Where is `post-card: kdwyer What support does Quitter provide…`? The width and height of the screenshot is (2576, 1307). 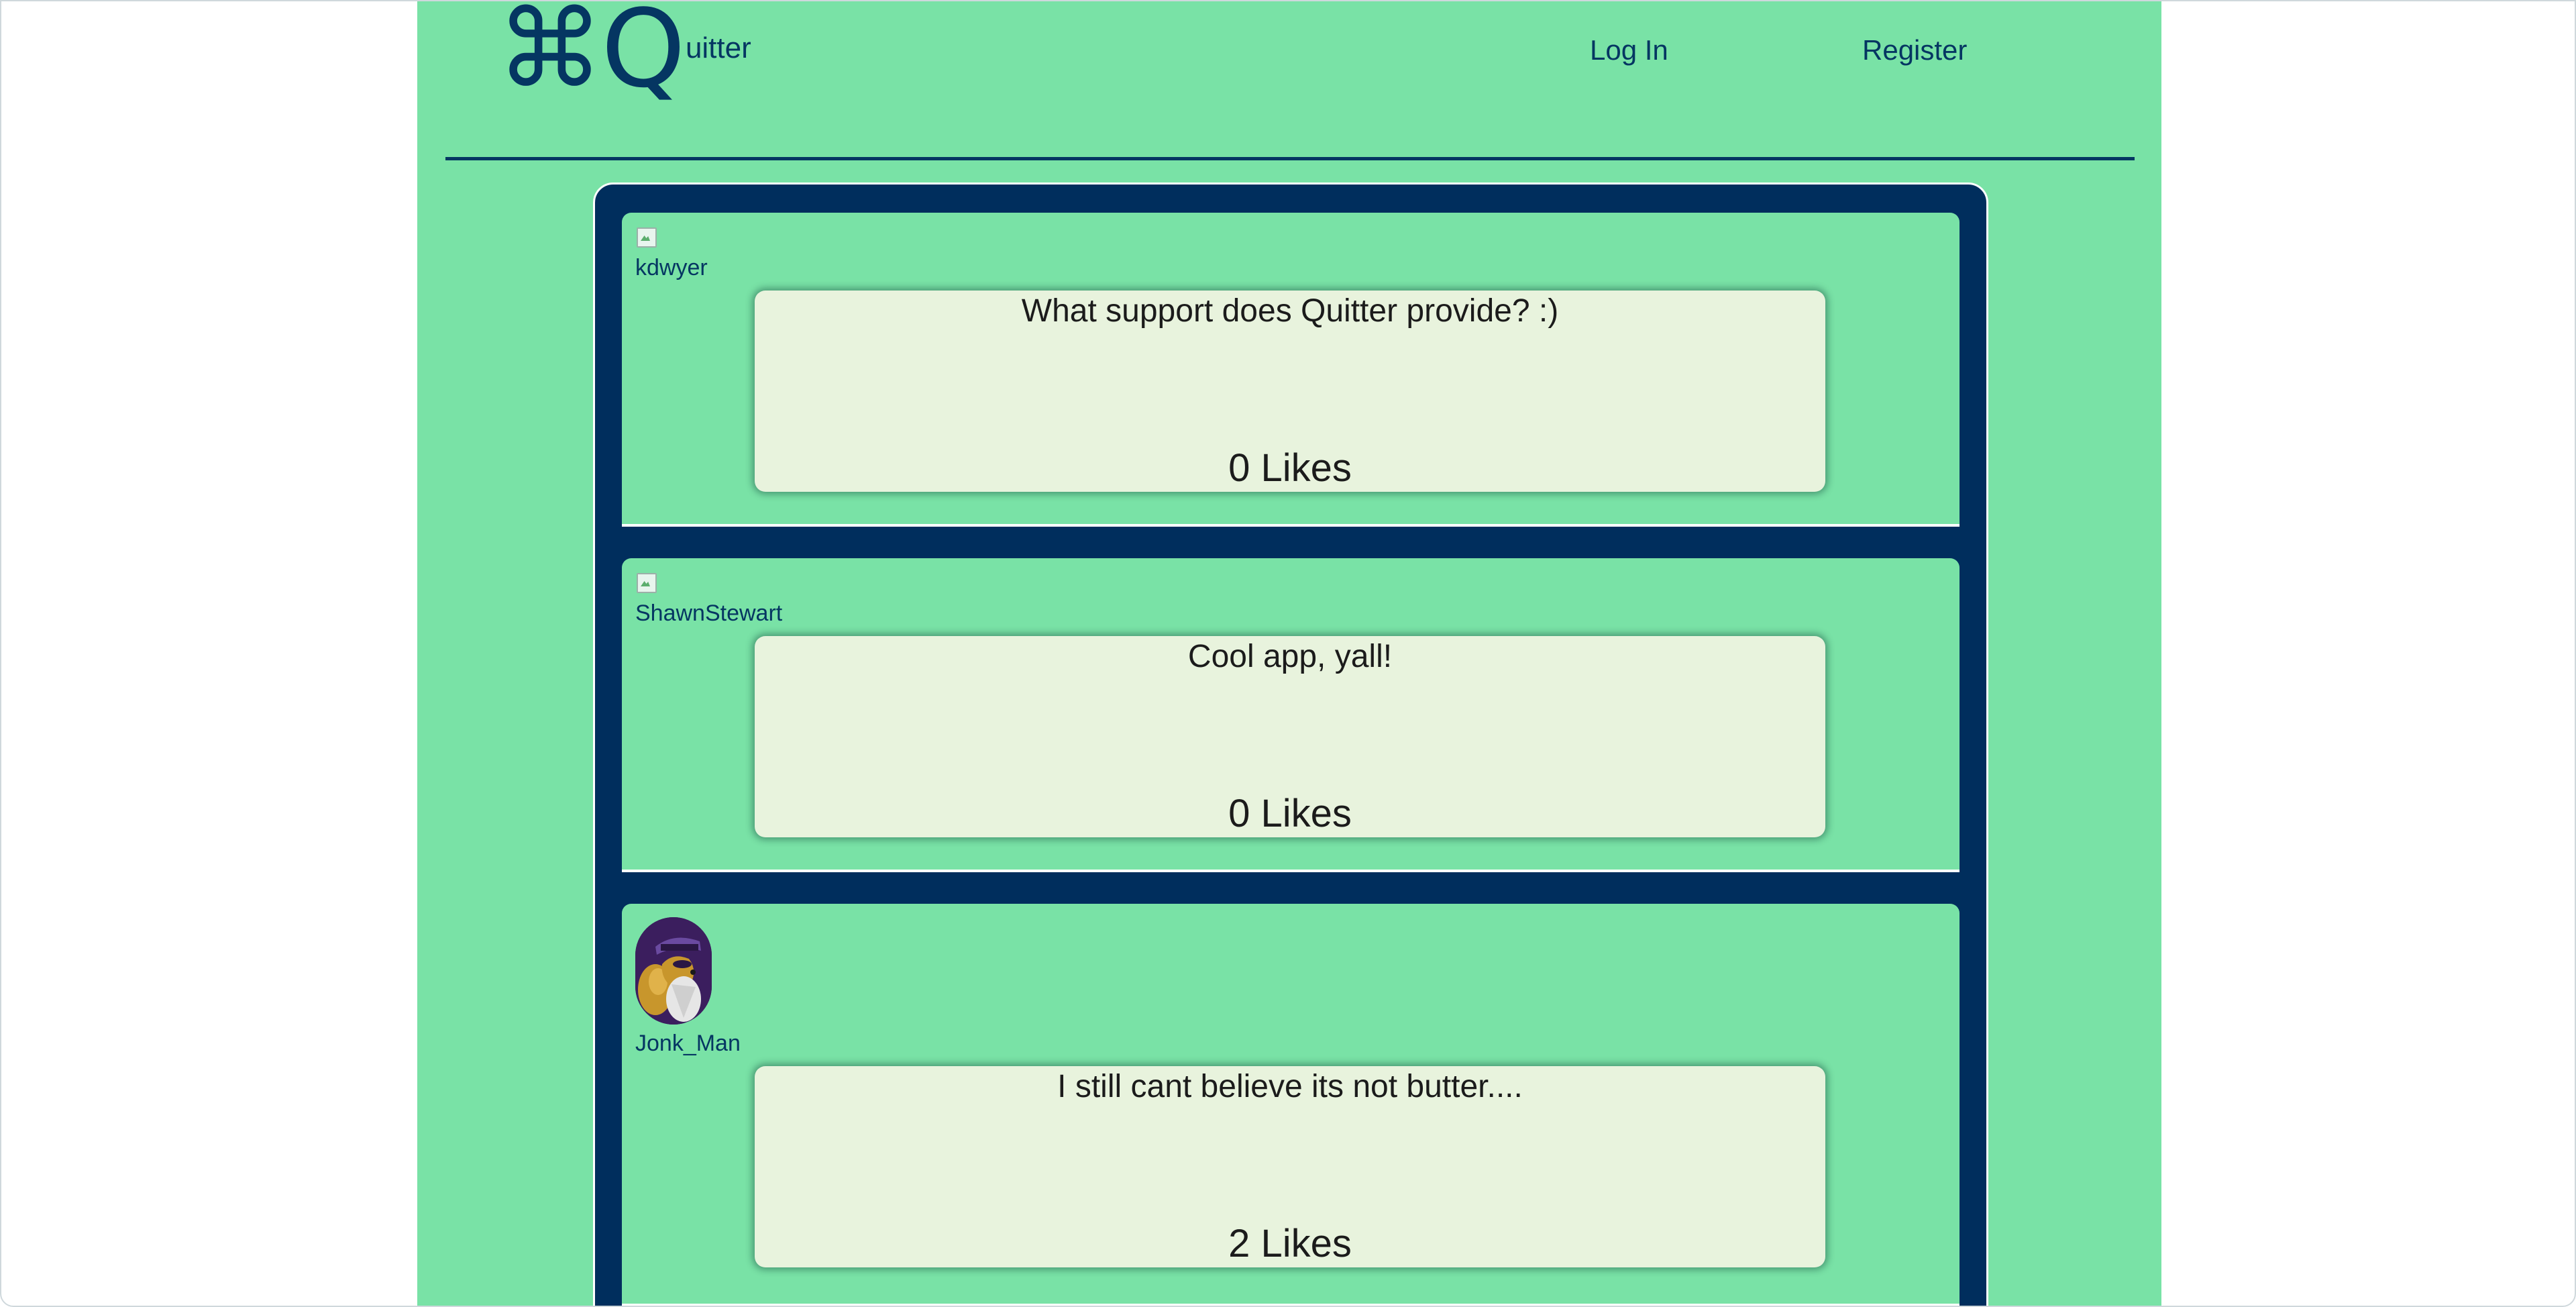 post-card: kdwyer What support does Quitter provide… is located at coordinates (1291, 370).